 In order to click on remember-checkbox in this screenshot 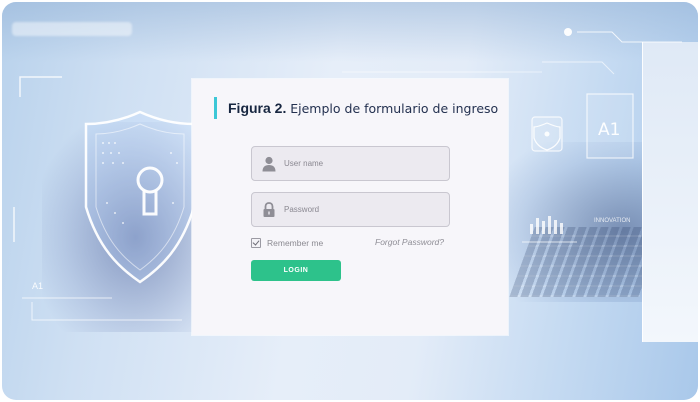, I will do `click(256, 243)`.